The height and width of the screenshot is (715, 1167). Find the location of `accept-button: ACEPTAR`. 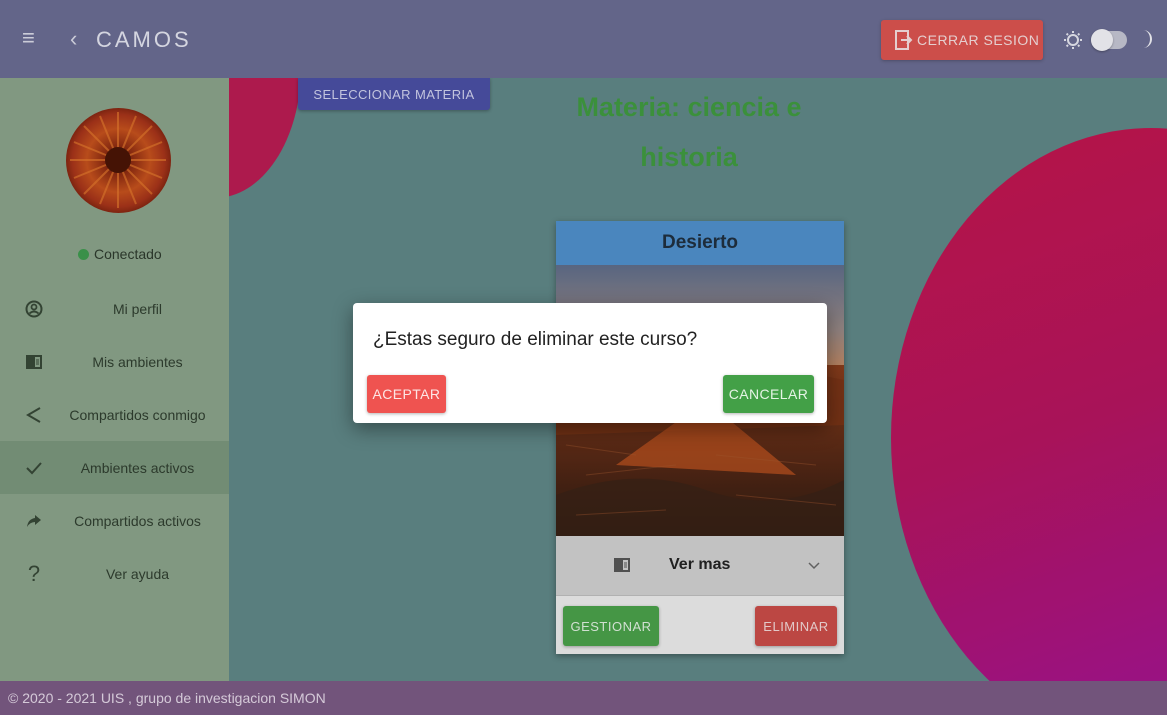

accept-button: ACEPTAR is located at coordinates (406, 394).